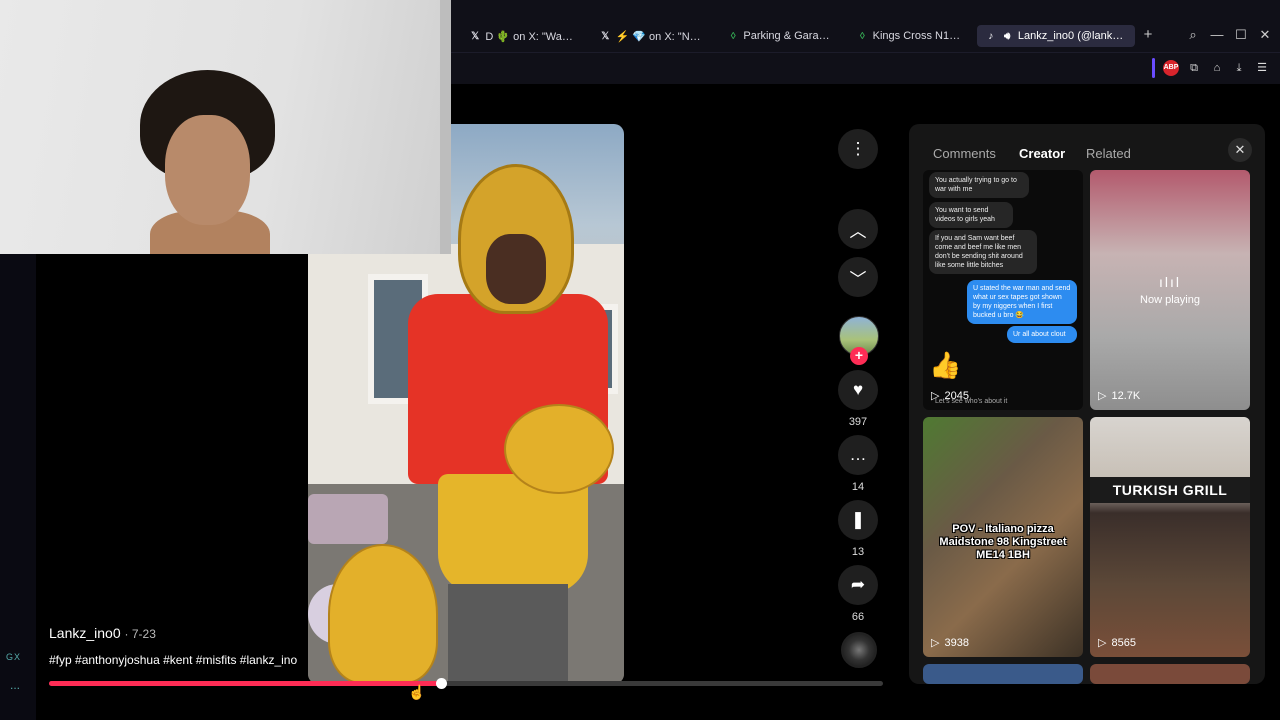 This screenshot has height=720, width=1280. I want to click on now-playing-indicator: ılıl Now playing, so click(1170, 290).